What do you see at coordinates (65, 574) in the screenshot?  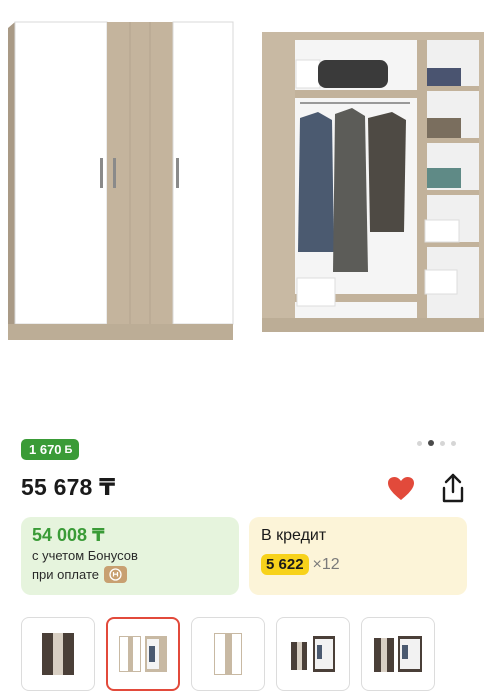 I see `bonus-note-line2: при оплате` at bounding box center [65, 574].